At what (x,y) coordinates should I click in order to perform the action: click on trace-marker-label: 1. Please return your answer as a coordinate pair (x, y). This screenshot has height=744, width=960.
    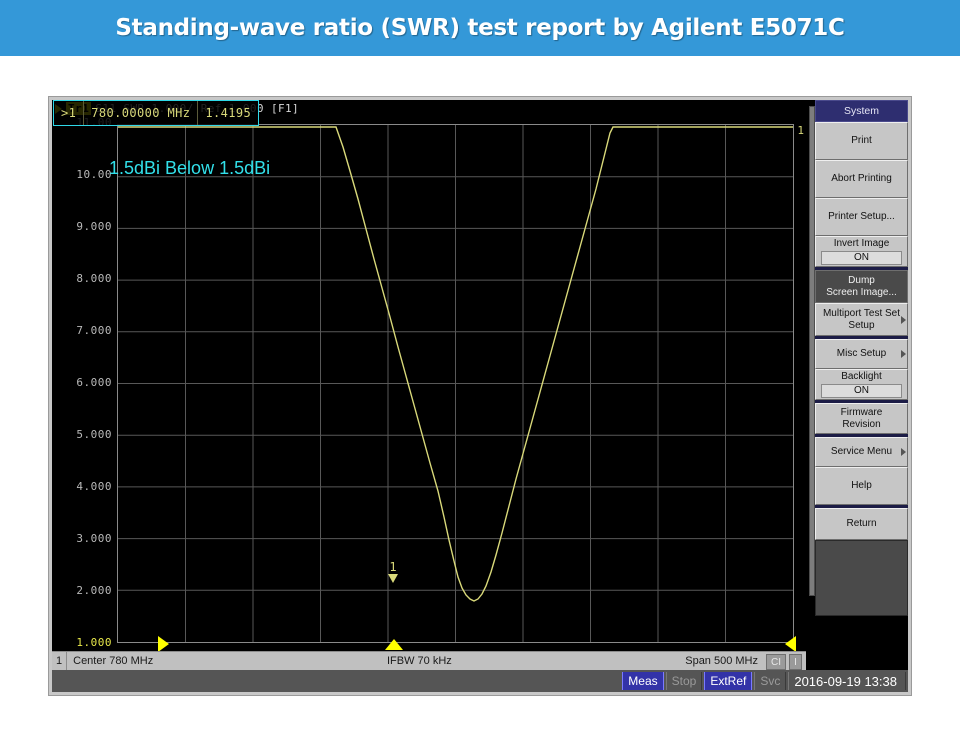
    Looking at the image, I should click on (393, 567).